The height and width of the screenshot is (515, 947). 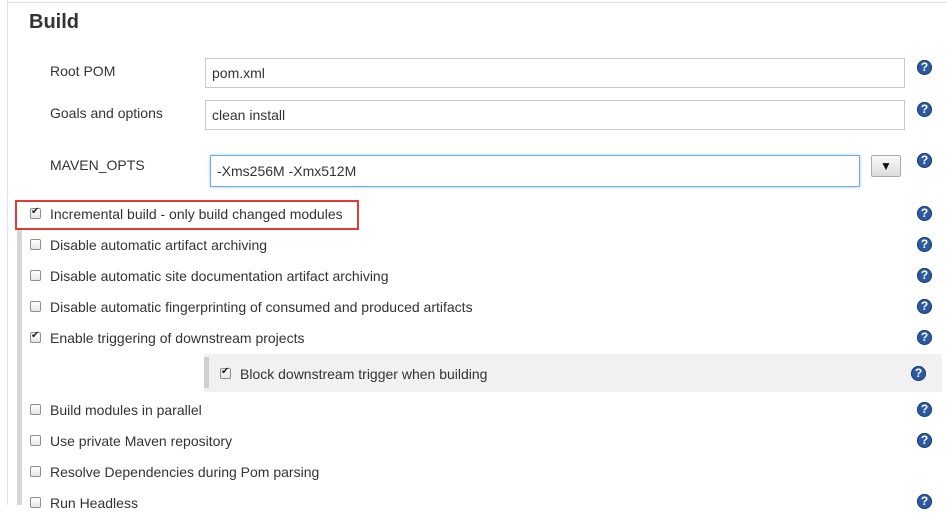 I want to click on root-pom-label: Root POM, so click(x=83, y=71).